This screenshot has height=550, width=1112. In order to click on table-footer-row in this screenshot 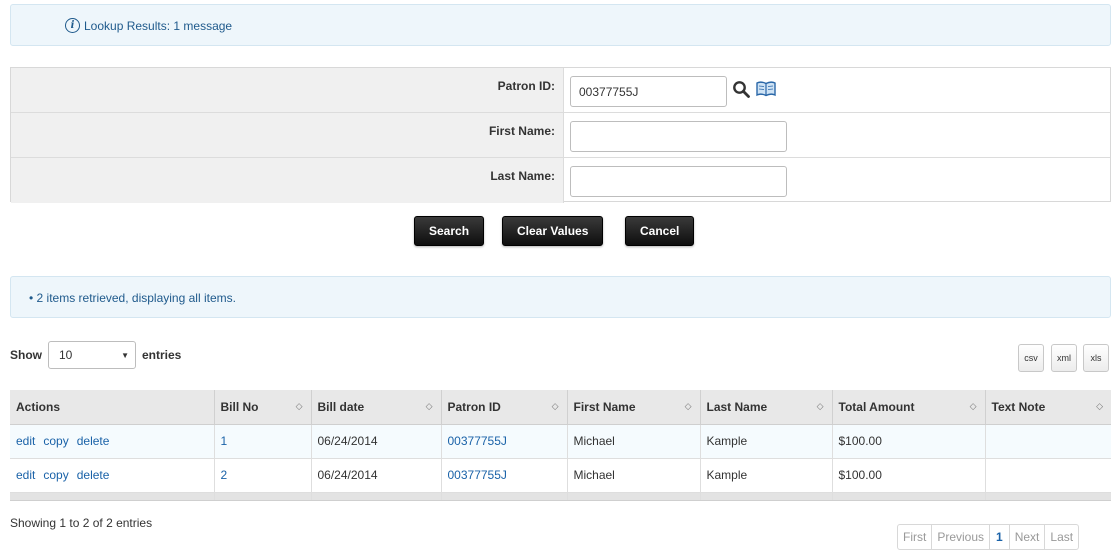, I will do `click(560, 496)`.